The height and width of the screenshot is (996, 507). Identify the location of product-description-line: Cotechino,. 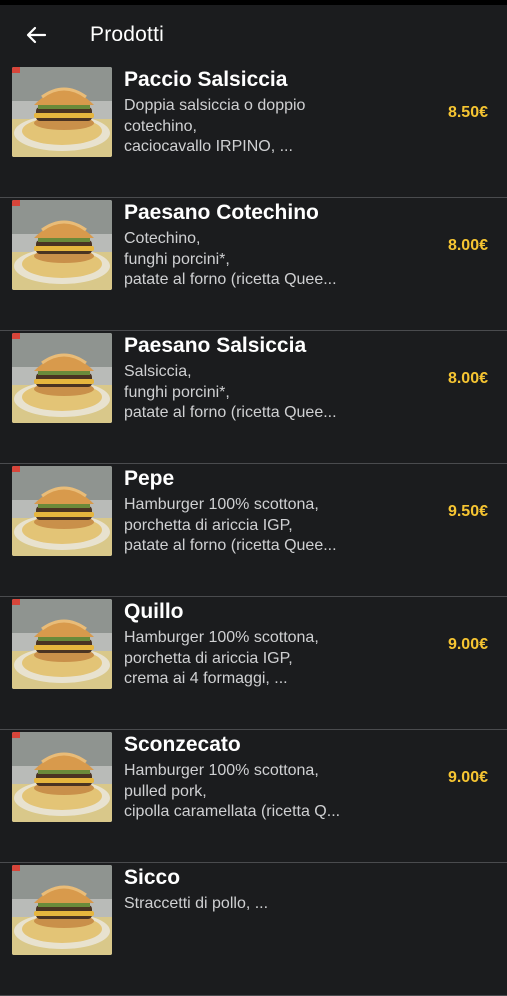
(162, 238).